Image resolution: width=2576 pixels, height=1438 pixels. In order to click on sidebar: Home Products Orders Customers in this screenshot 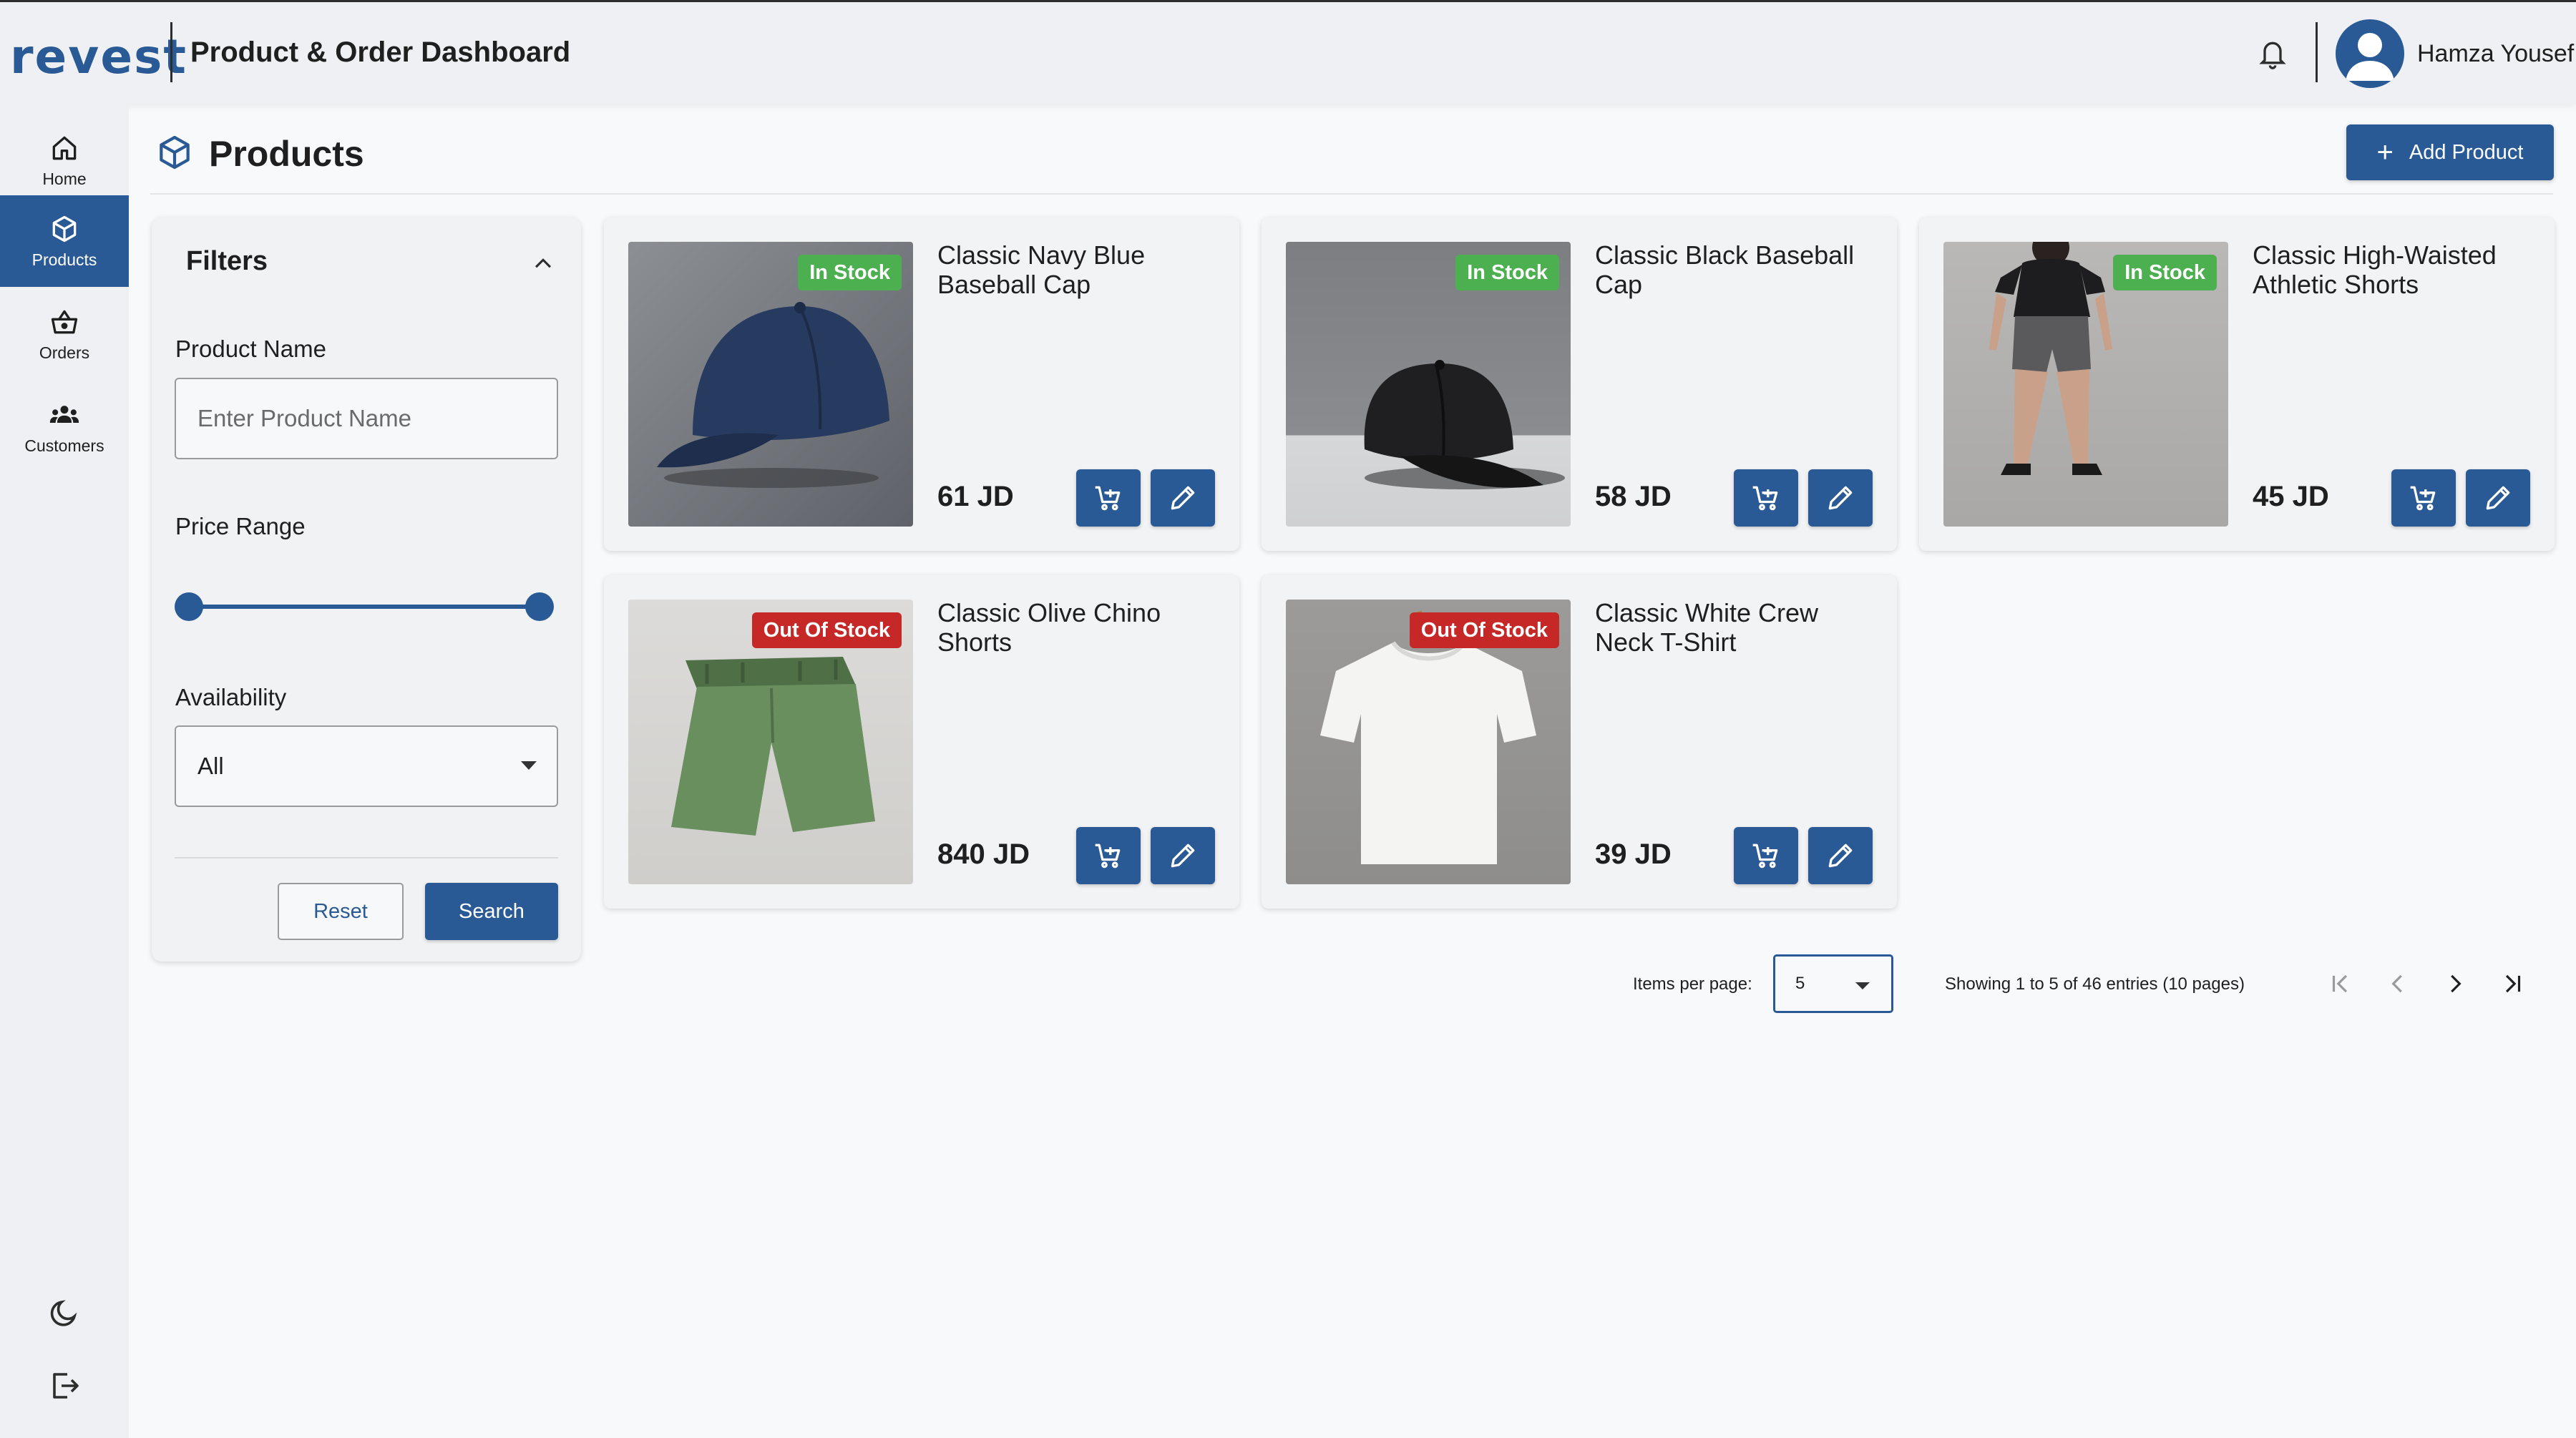, I will do `click(64, 771)`.